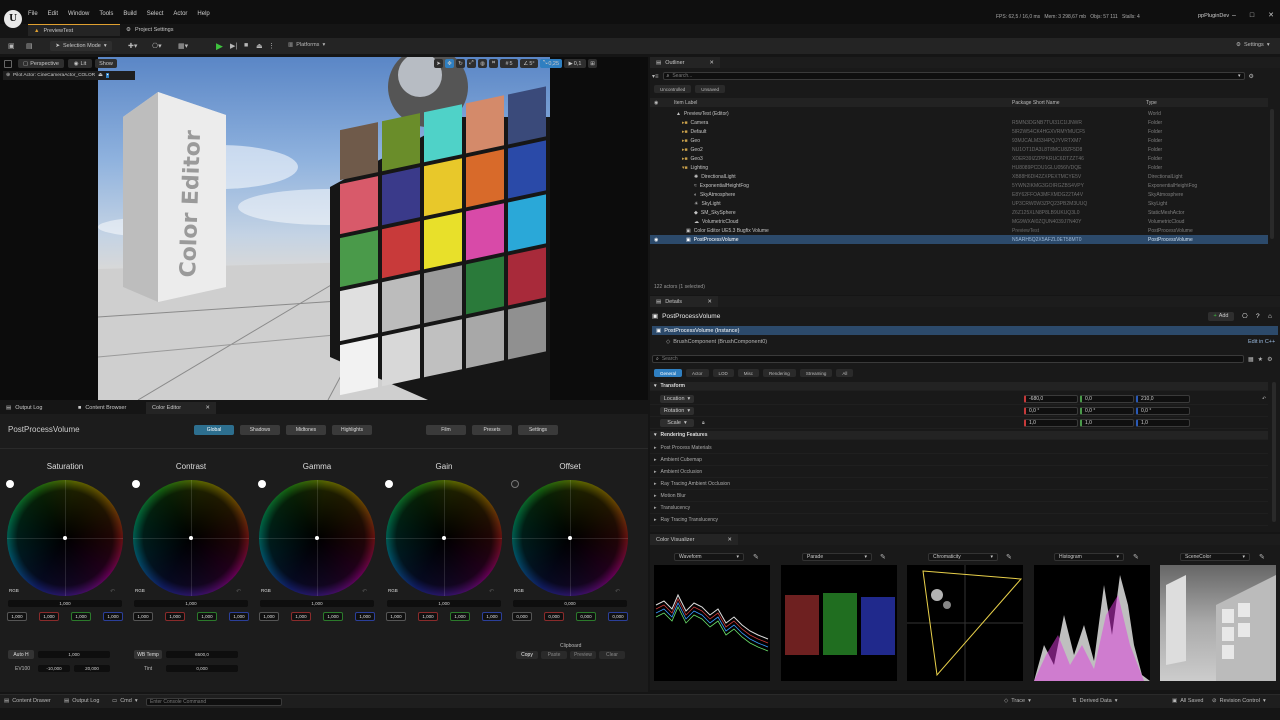 Image resolution: width=1280 pixels, height=720 pixels. What do you see at coordinates (183, 46) in the screenshot?
I see `sequencer-icon: ▦▾` at bounding box center [183, 46].